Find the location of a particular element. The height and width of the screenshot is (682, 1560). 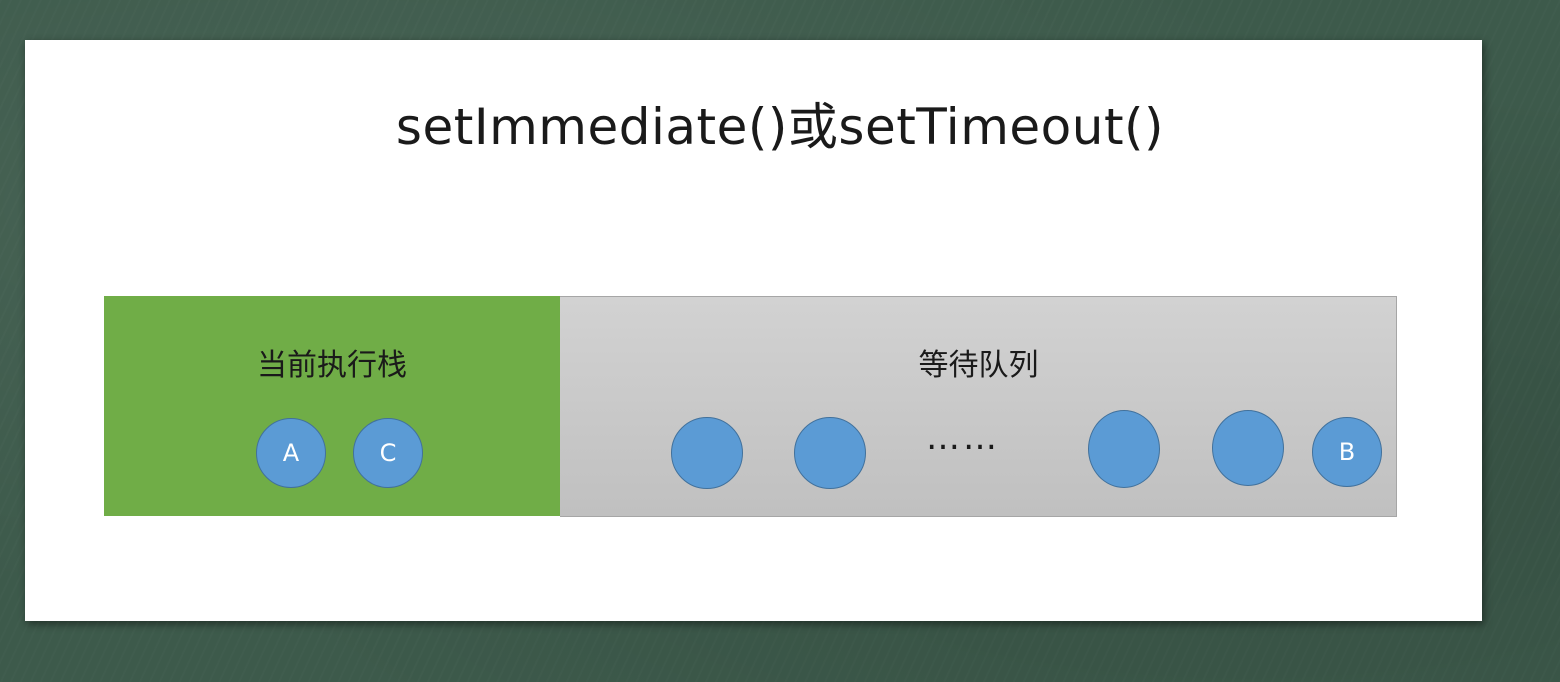

task-c-circle: C is located at coordinates (388, 453).